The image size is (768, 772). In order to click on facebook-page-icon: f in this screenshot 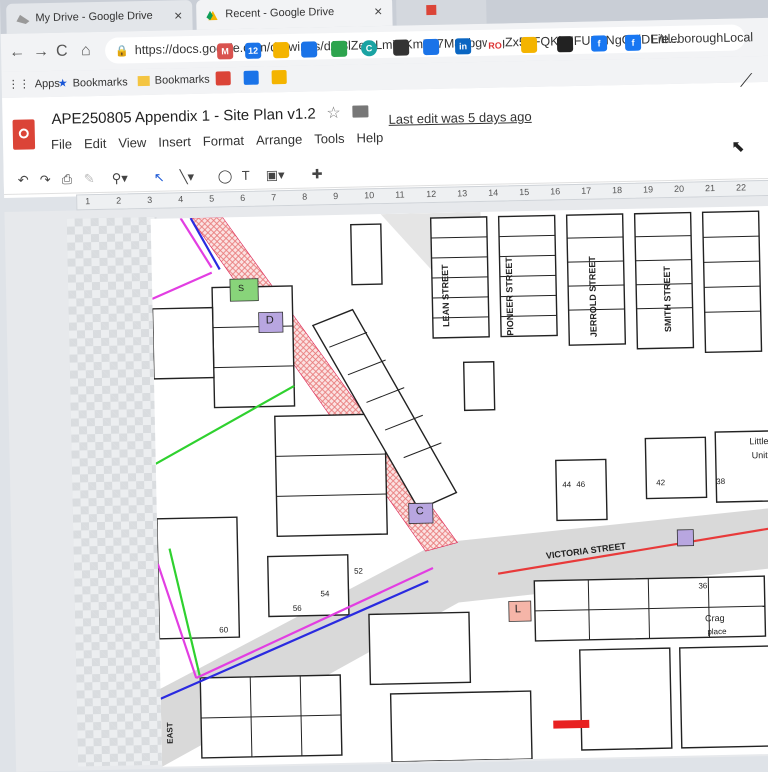, I will do `click(633, 42)`.